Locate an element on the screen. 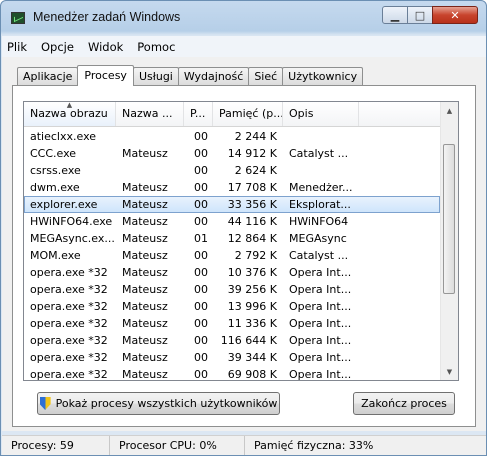  cell-description: HWiNFO64 is located at coordinates (319, 221).